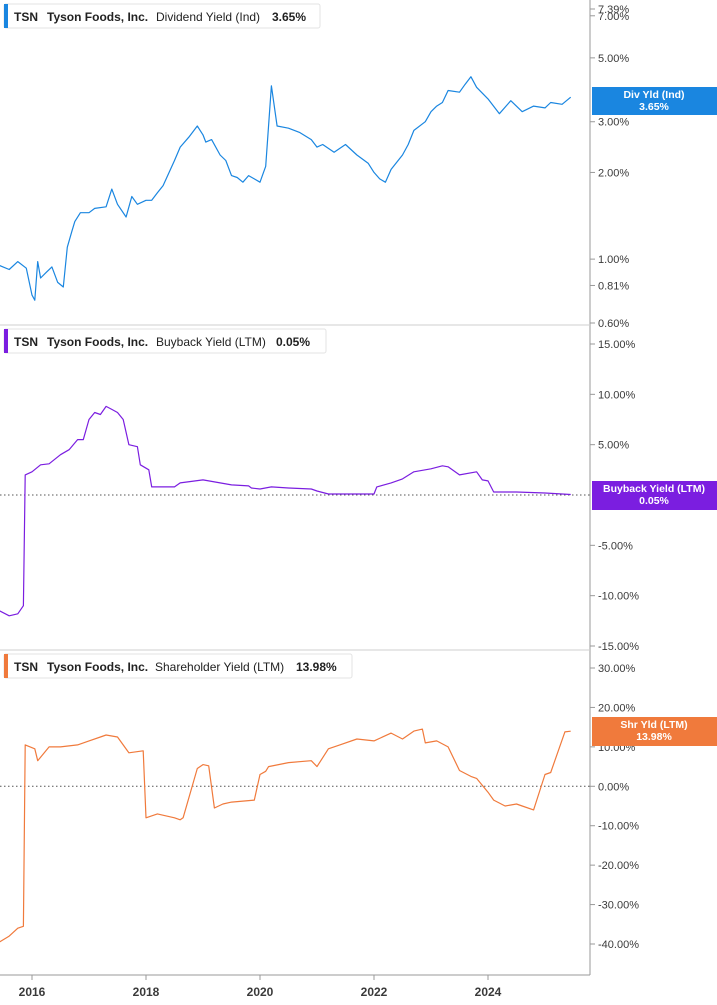  Describe the element at coordinates (613, 260) in the screenshot. I see `y-tick-label: 1.00%` at that location.